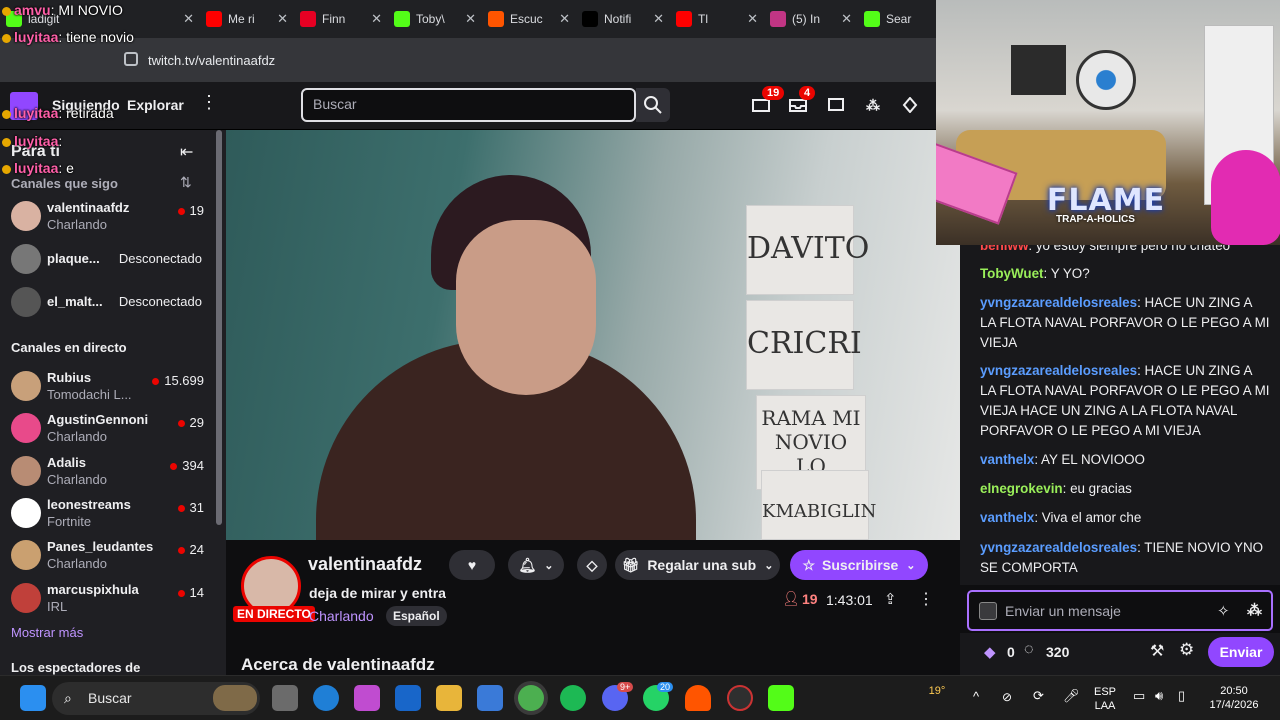 The width and height of the screenshot is (1280, 720). I want to click on start-icon, so click(33, 698).